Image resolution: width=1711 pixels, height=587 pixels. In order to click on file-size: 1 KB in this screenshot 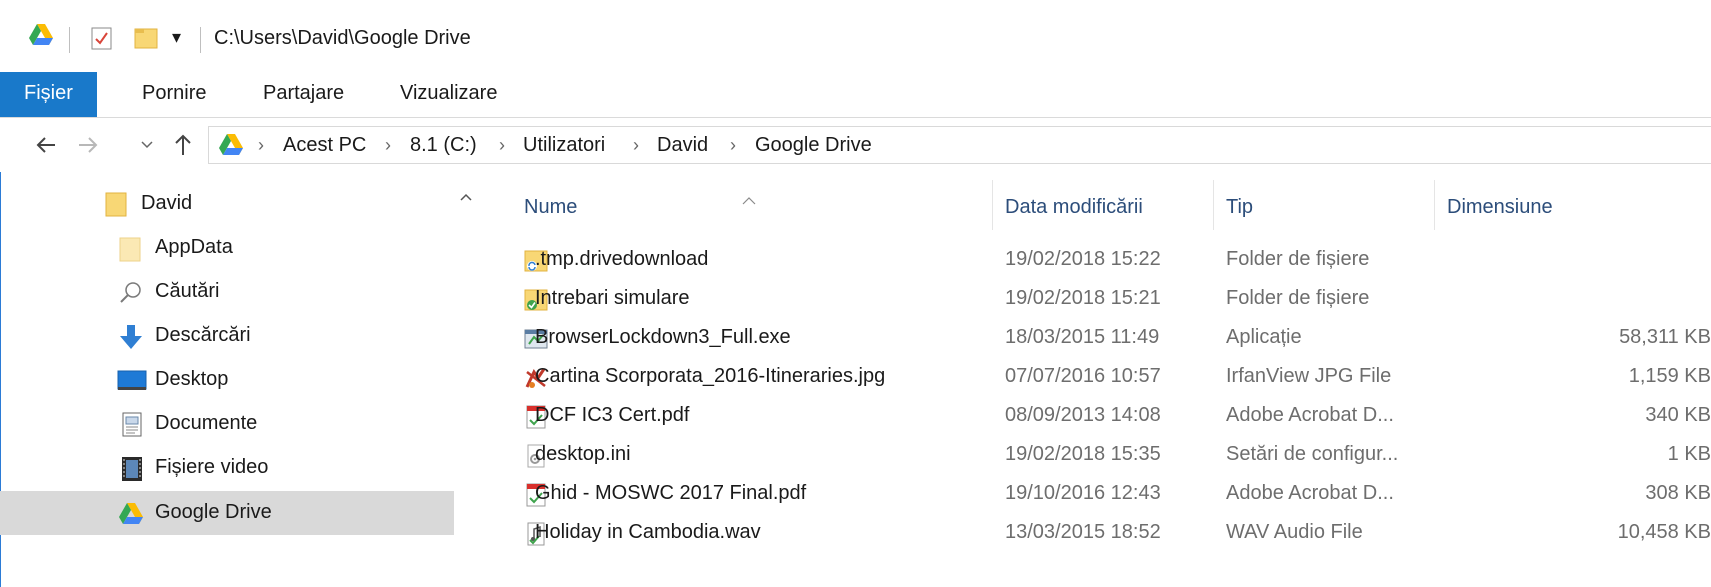, I will do `click(1689, 454)`.